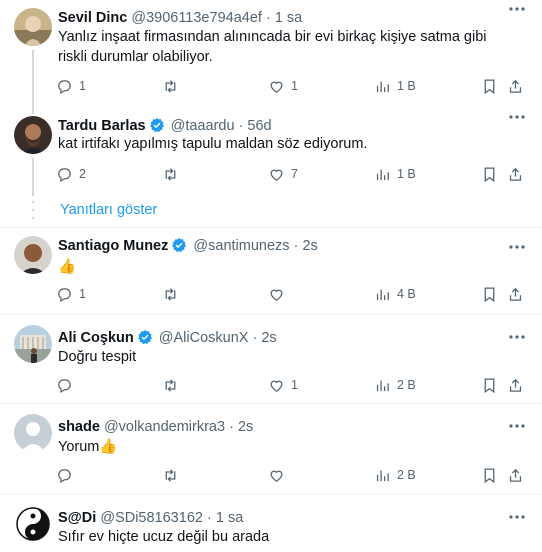 The width and height of the screenshot is (542, 552). Describe the element at coordinates (96, 338) in the screenshot. I see `display-name: Ali Coşkun` at that location.